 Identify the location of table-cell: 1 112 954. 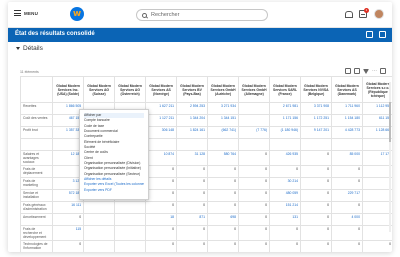
(376, 108).